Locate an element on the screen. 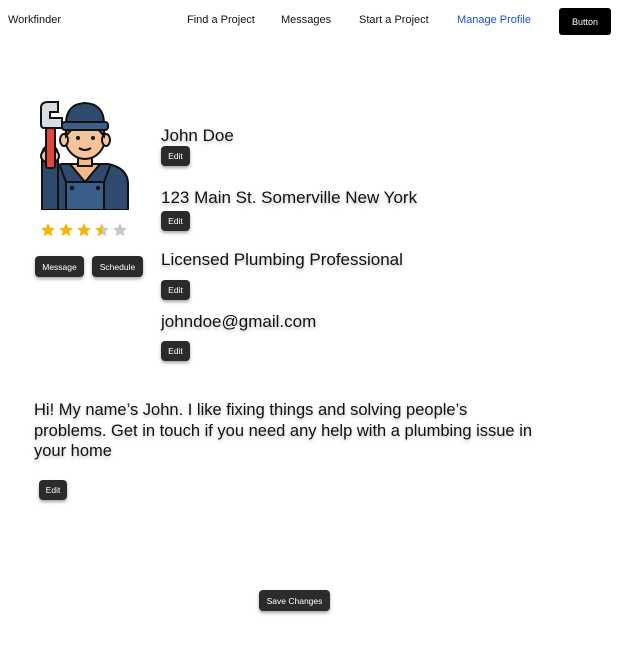  nav-manage-profile: Manage Profile is located at coordinates (494, 20).